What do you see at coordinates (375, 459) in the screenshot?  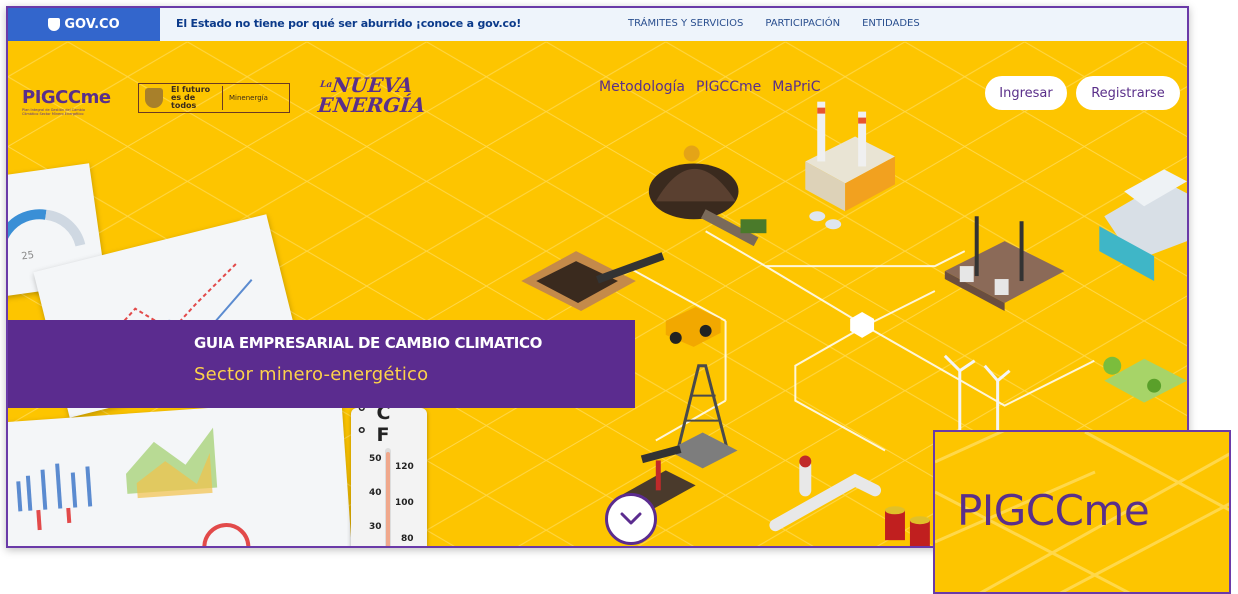 I see `thermo-c-50: 50` at bounding box center [375, 459].